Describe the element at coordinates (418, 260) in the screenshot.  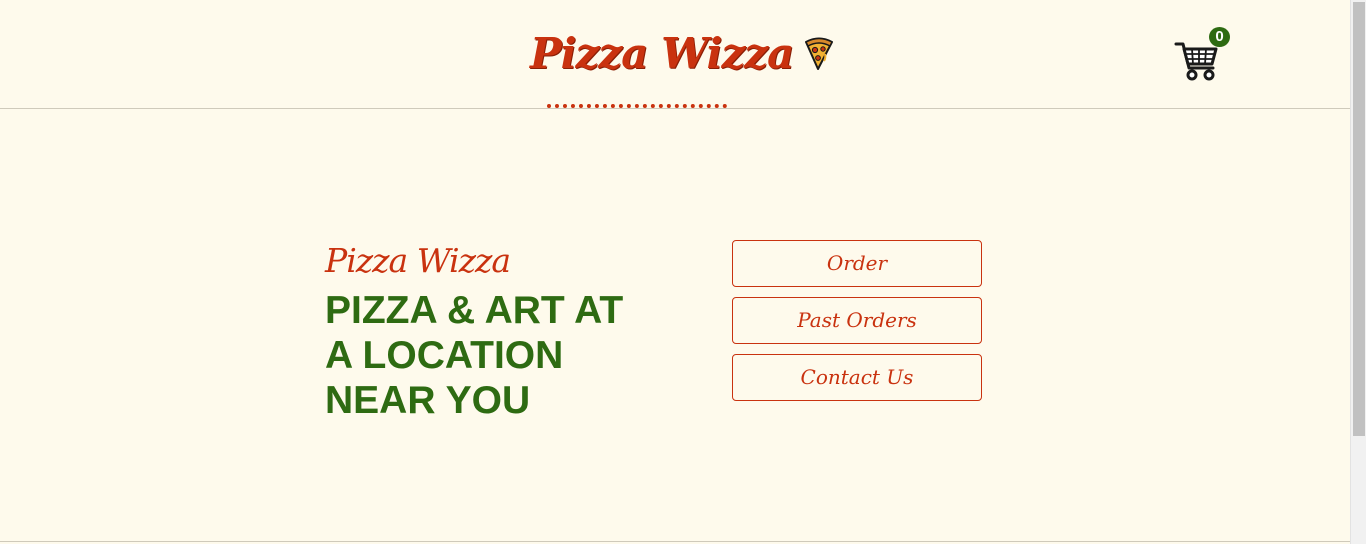
I see `hero-brand-title: Pizza Wizza` at that location.